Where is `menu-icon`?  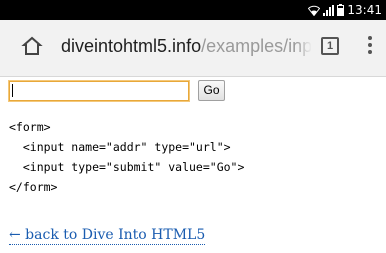
menu-icon is located at coordinates (370, 45).